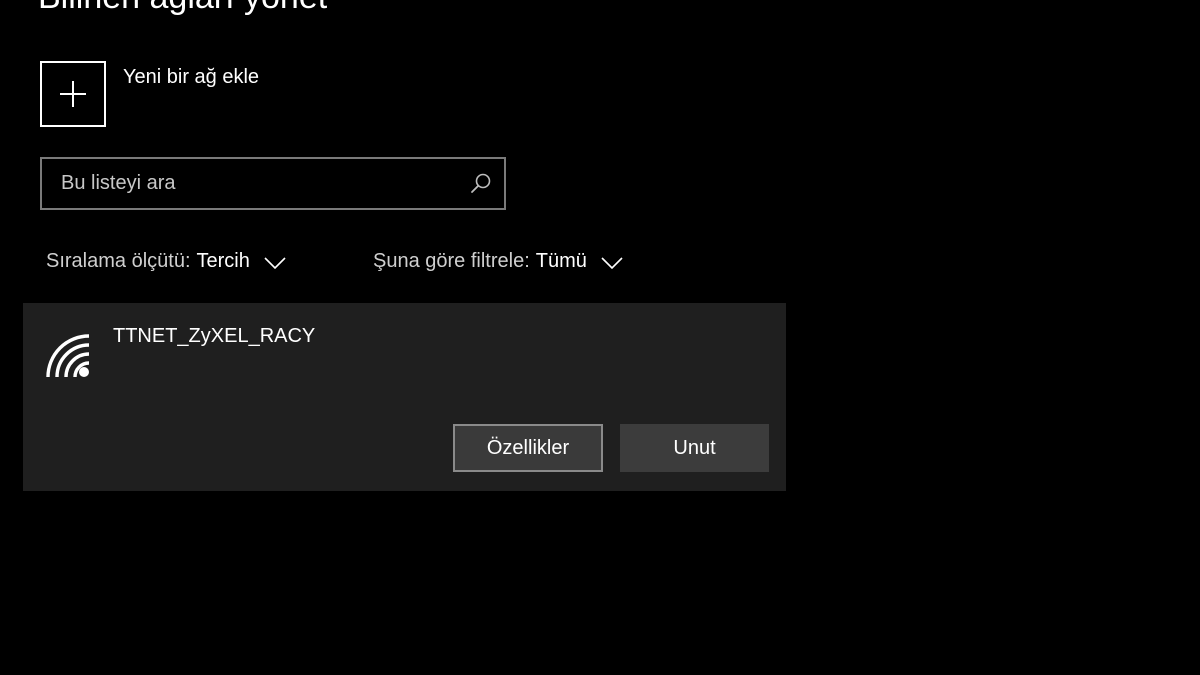  Describe the element at coordinates (149, 94) in the screenshot. I see `add-network-button: Yeni bir ağ ekle` at that location.